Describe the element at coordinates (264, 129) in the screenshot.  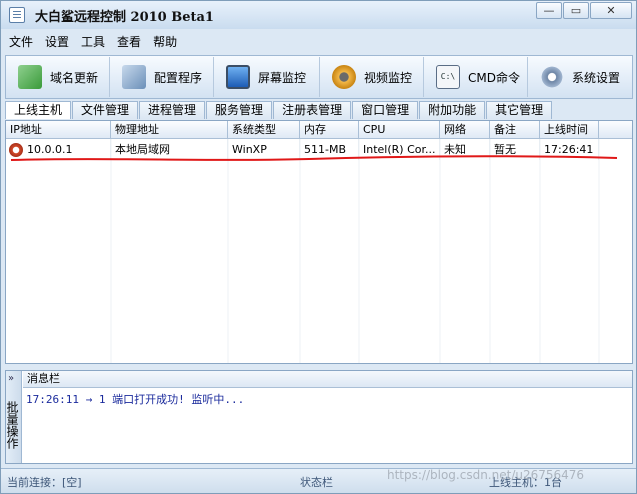
I see `col-os-type: 系统类型` at that location.